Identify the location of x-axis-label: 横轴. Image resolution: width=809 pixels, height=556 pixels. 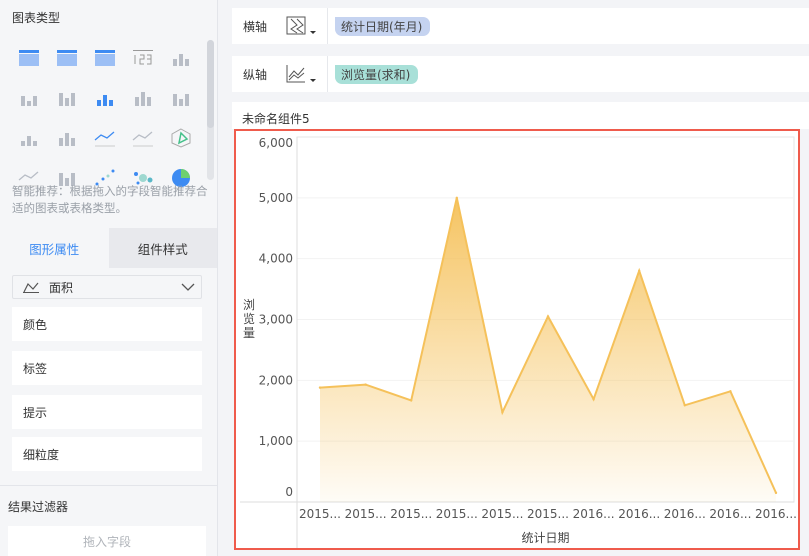
(255, 26).